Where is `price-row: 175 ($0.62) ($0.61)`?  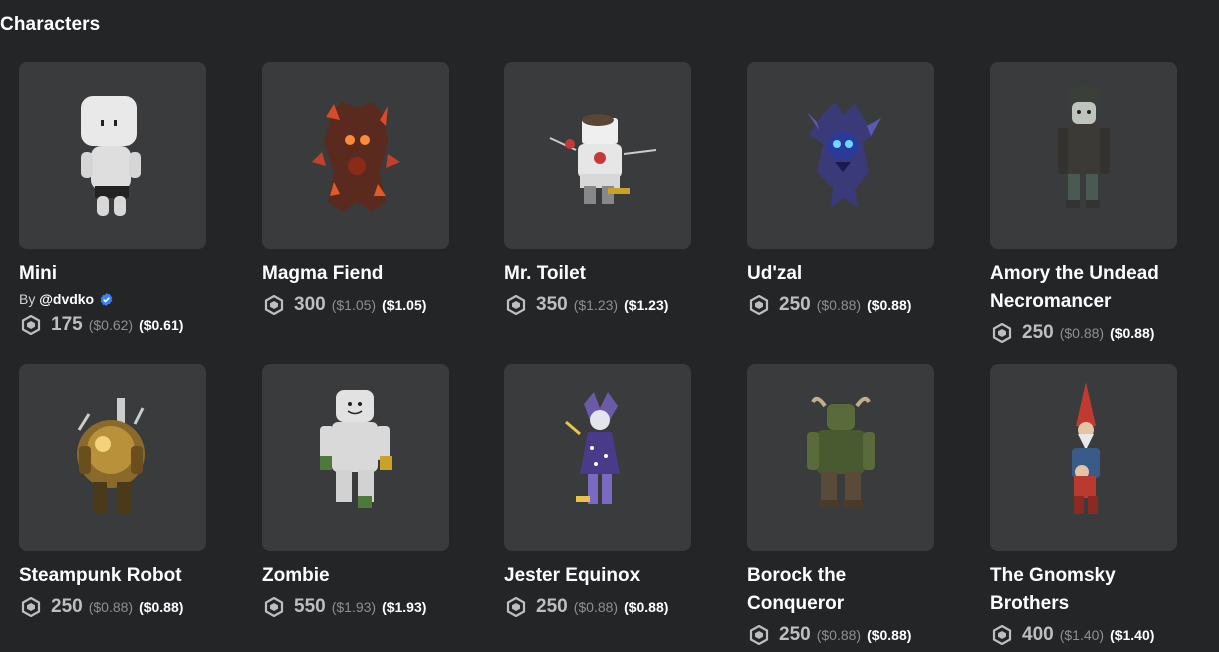 price-row: 175 ($0.62) ($0.61) is located at coordinates (113, 325).